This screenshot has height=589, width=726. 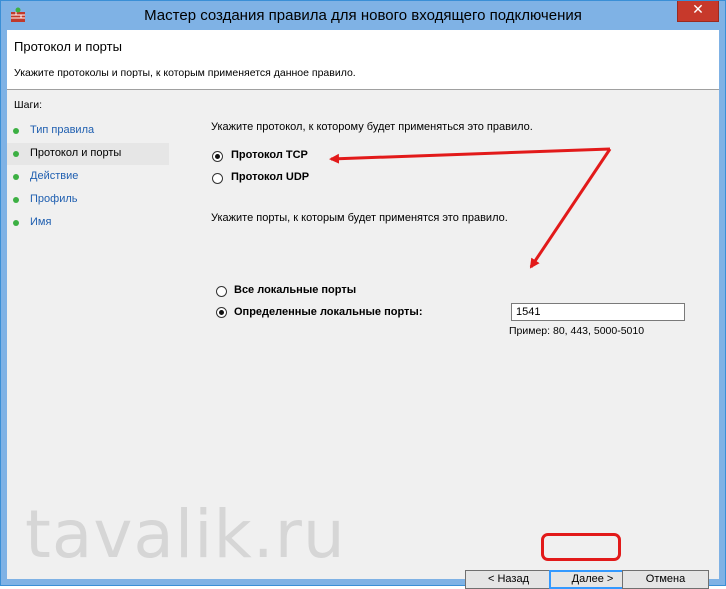 What do you see at coordinates (185, 534) in the screenshot?
I see `watermark: tavalik.ru` at bounding box center [185, 534].